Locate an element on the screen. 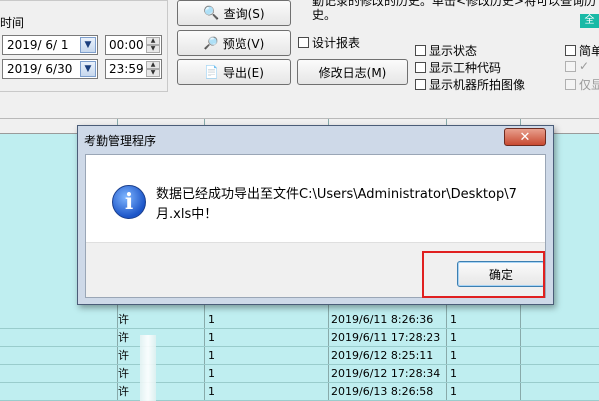 The height and width of the screenshot is (401, 599). redaction-blur is located at coordinates (148, 368).